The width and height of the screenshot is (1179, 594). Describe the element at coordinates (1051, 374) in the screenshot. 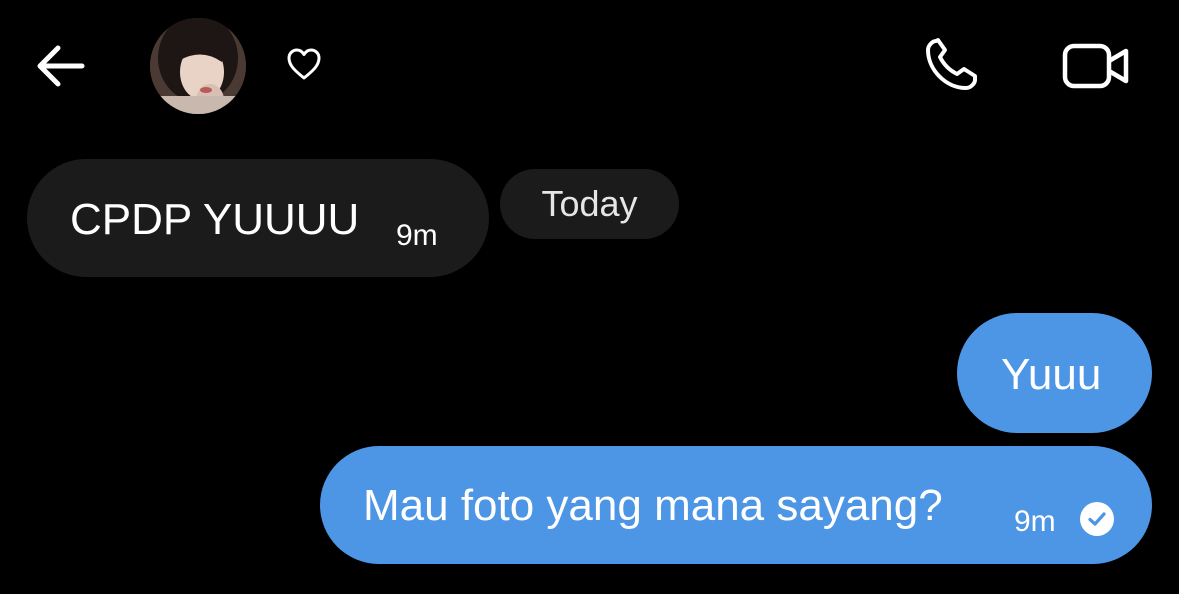

I see `message-text: Yuuu` at that location.